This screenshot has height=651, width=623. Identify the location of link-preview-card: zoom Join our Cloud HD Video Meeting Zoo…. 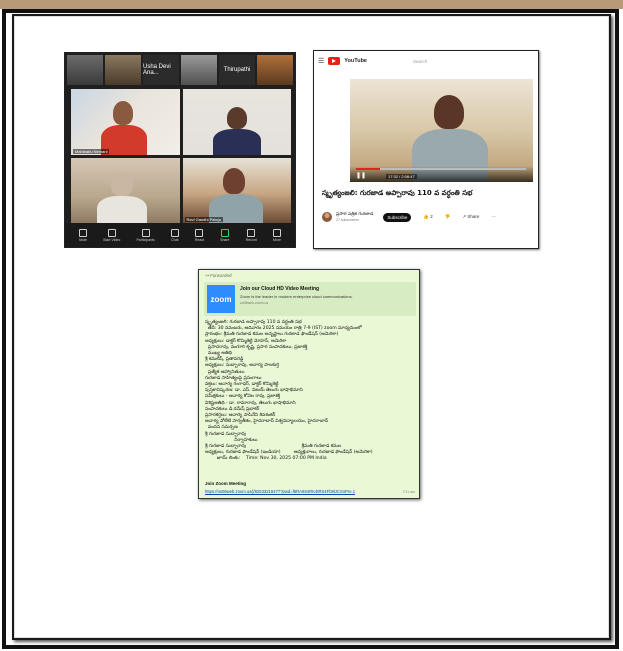
(310, 299).